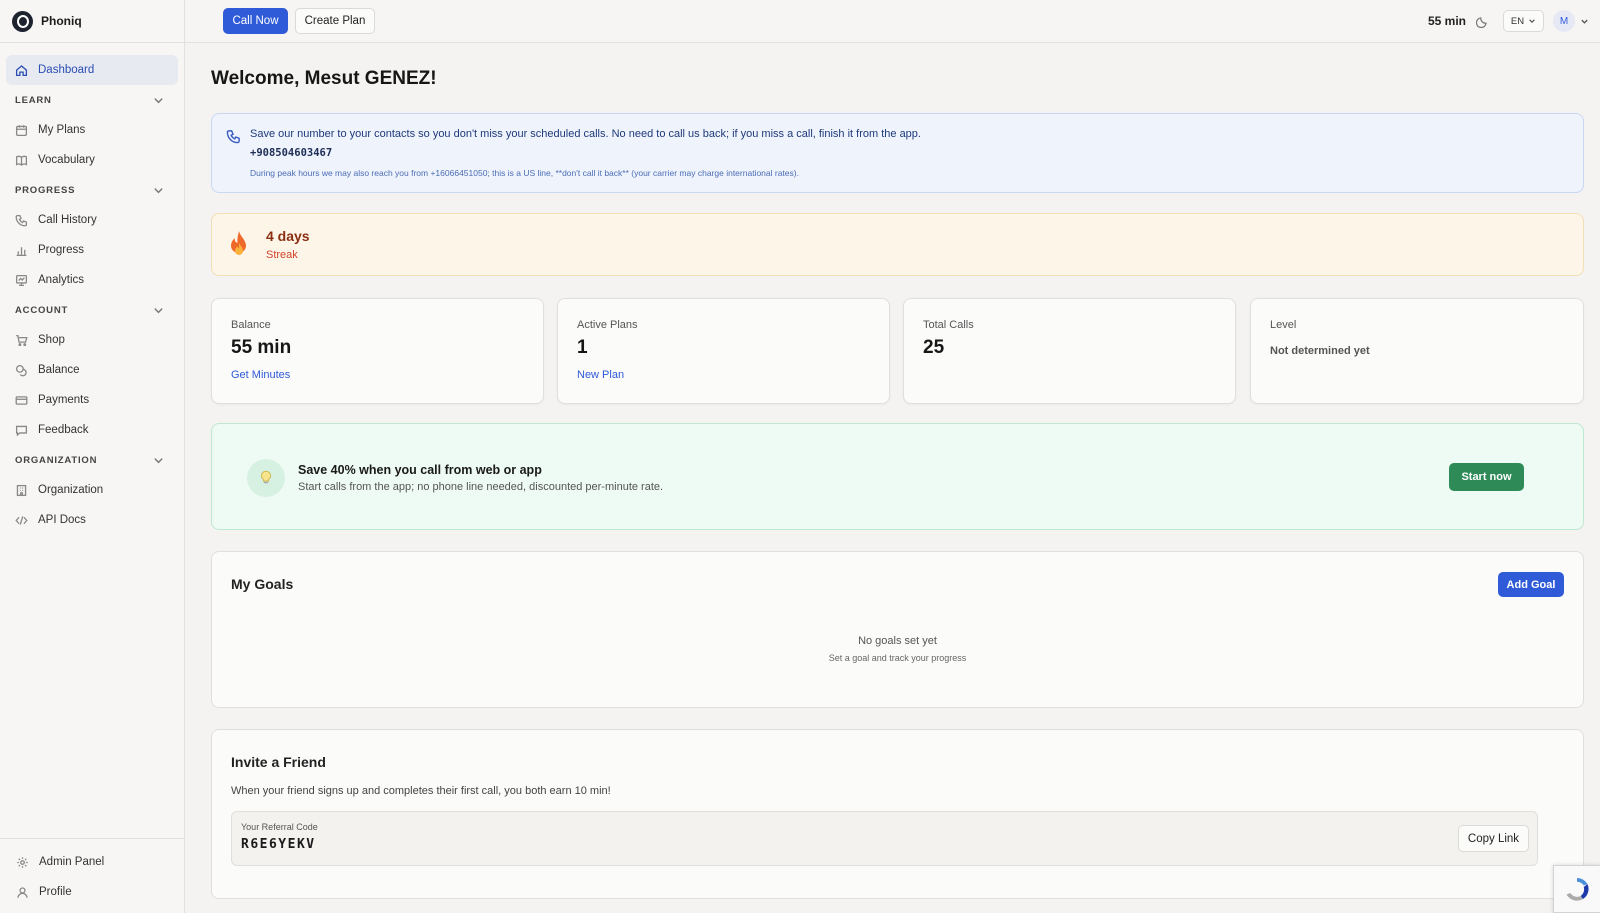 The width and height of the screenshot is (1600, 913). Describe the element at coordinates (251, 325) in the screenshot. I see `stat-label: Balance` at that location.